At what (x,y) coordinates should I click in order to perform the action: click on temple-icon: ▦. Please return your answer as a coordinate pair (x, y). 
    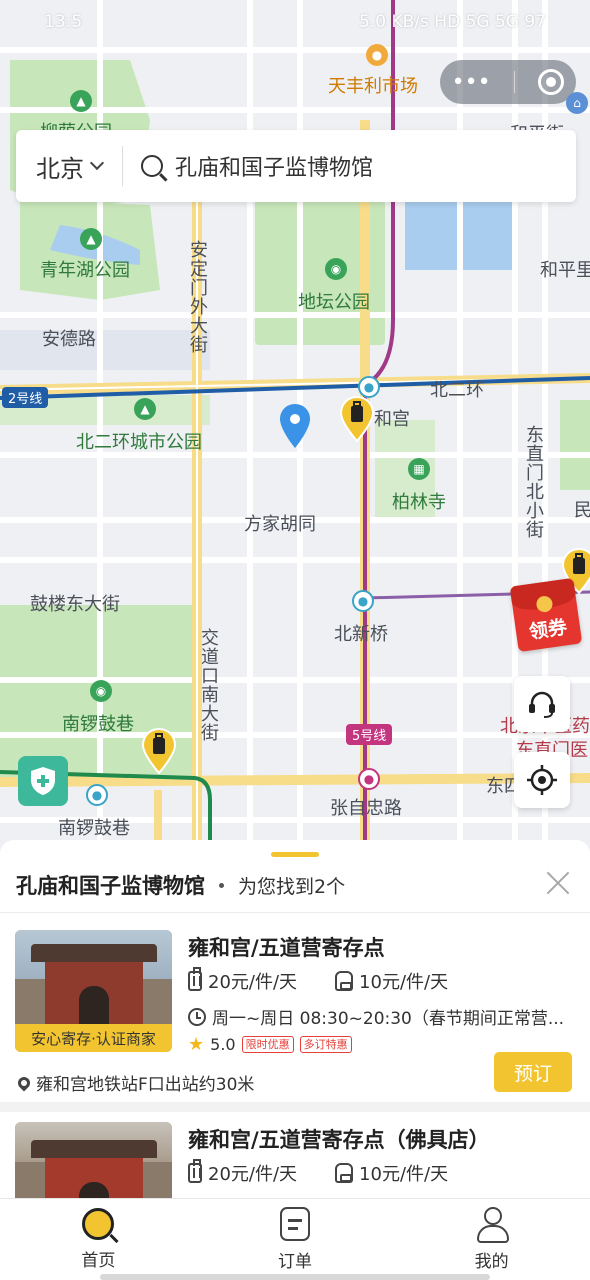
    Looking at the image, I should click on (419, 469).